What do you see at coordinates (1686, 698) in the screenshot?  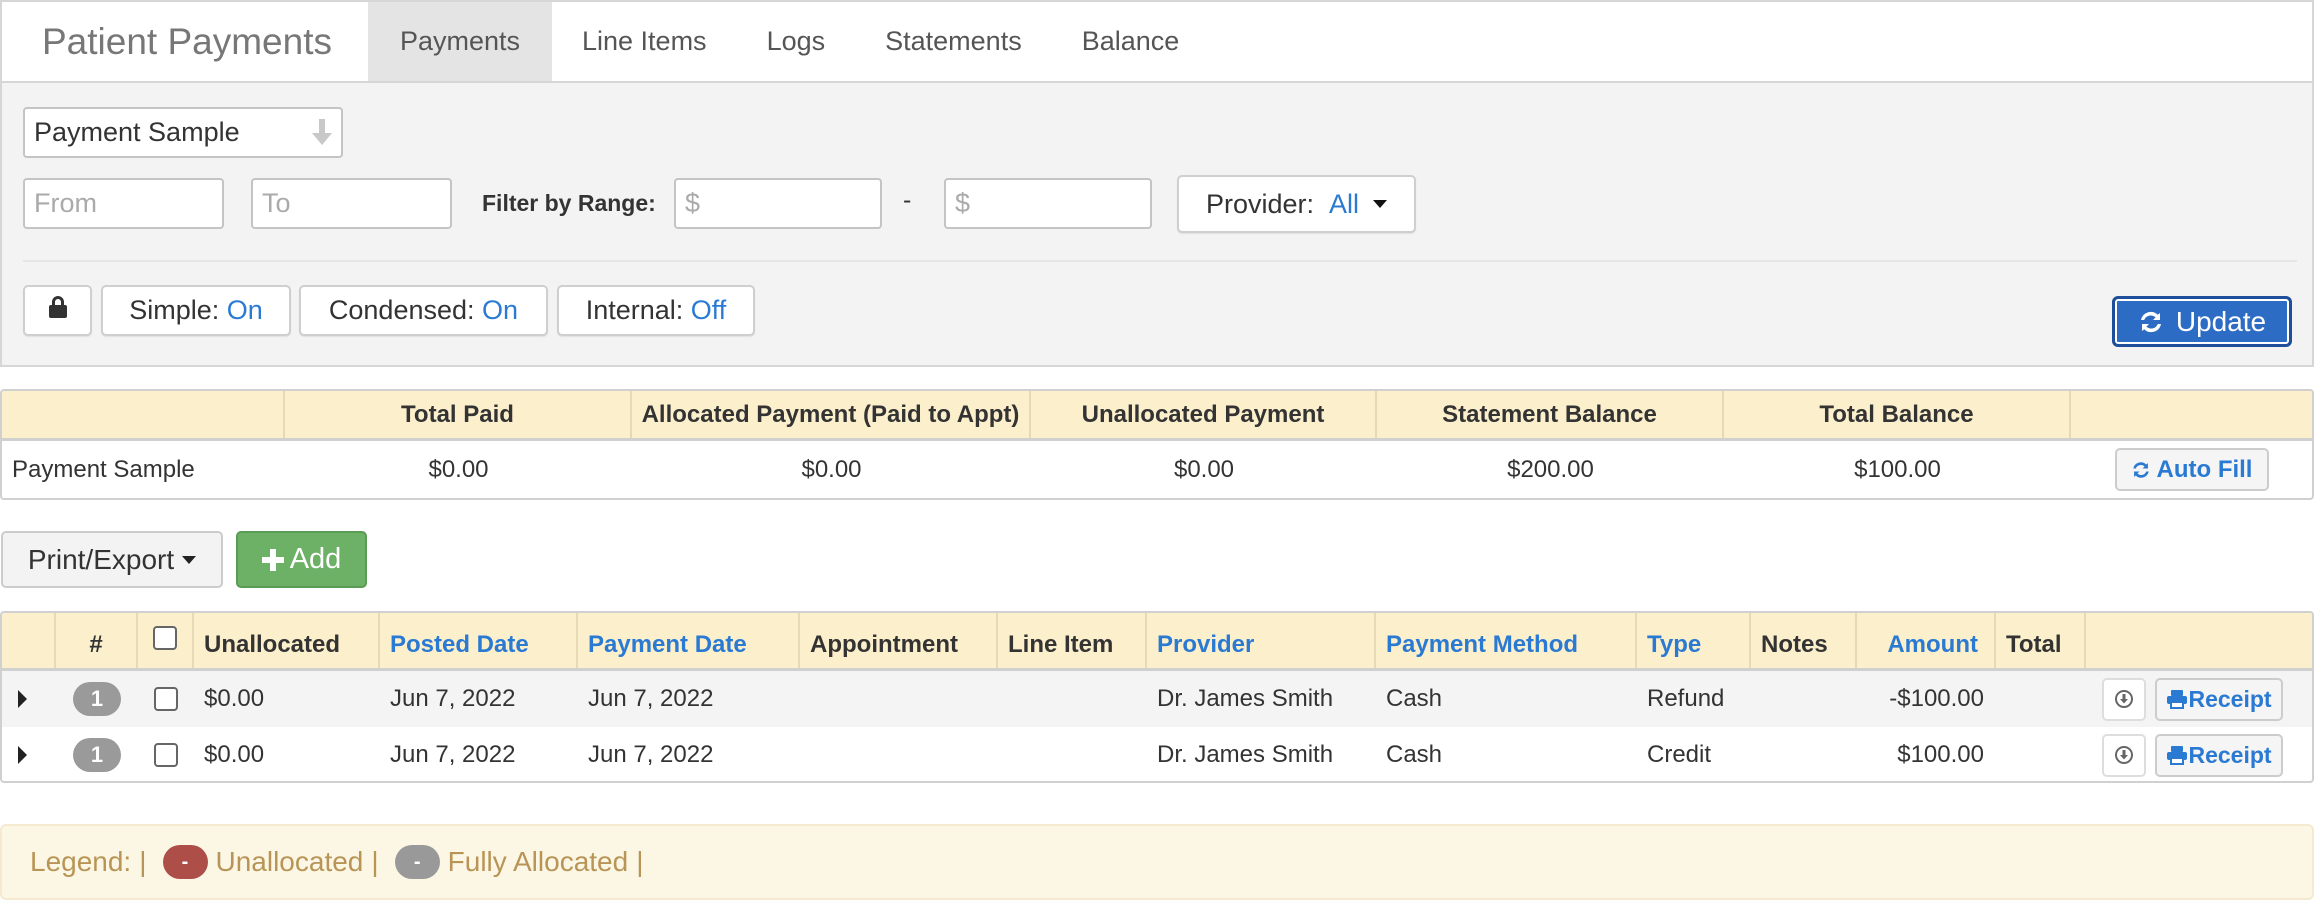 I see `type-cell: Refund` at bounding box center [1686, 698].